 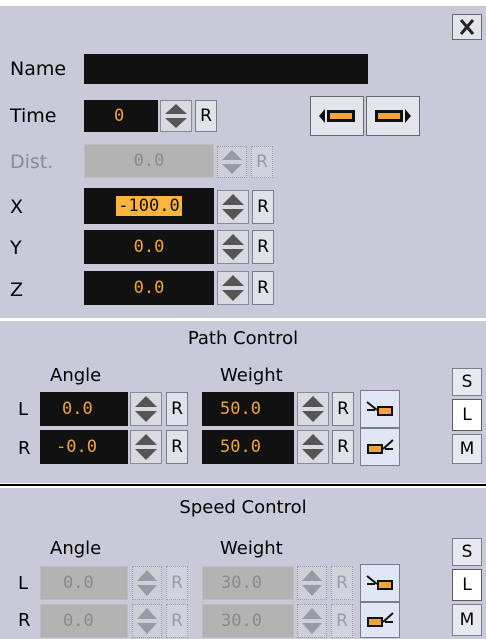 I want to click on x-input: -100.0, so click(x=149, y=206).